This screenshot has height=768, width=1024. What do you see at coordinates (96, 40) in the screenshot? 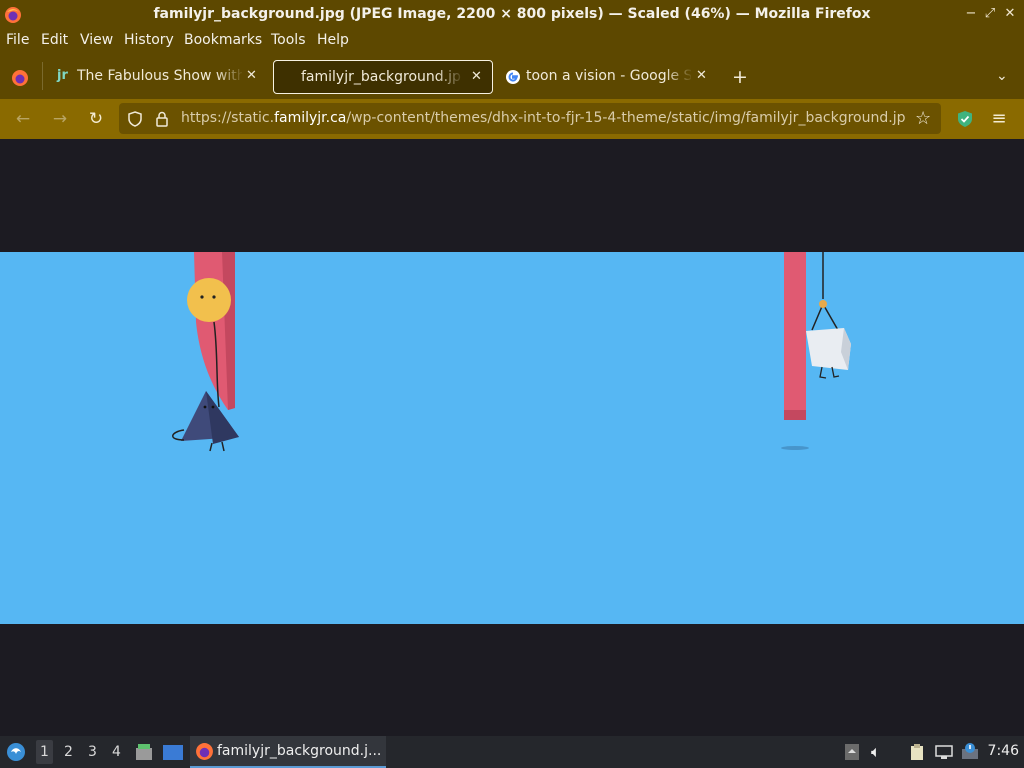
I see `menu-view: View` at bounding box center [96, 40].